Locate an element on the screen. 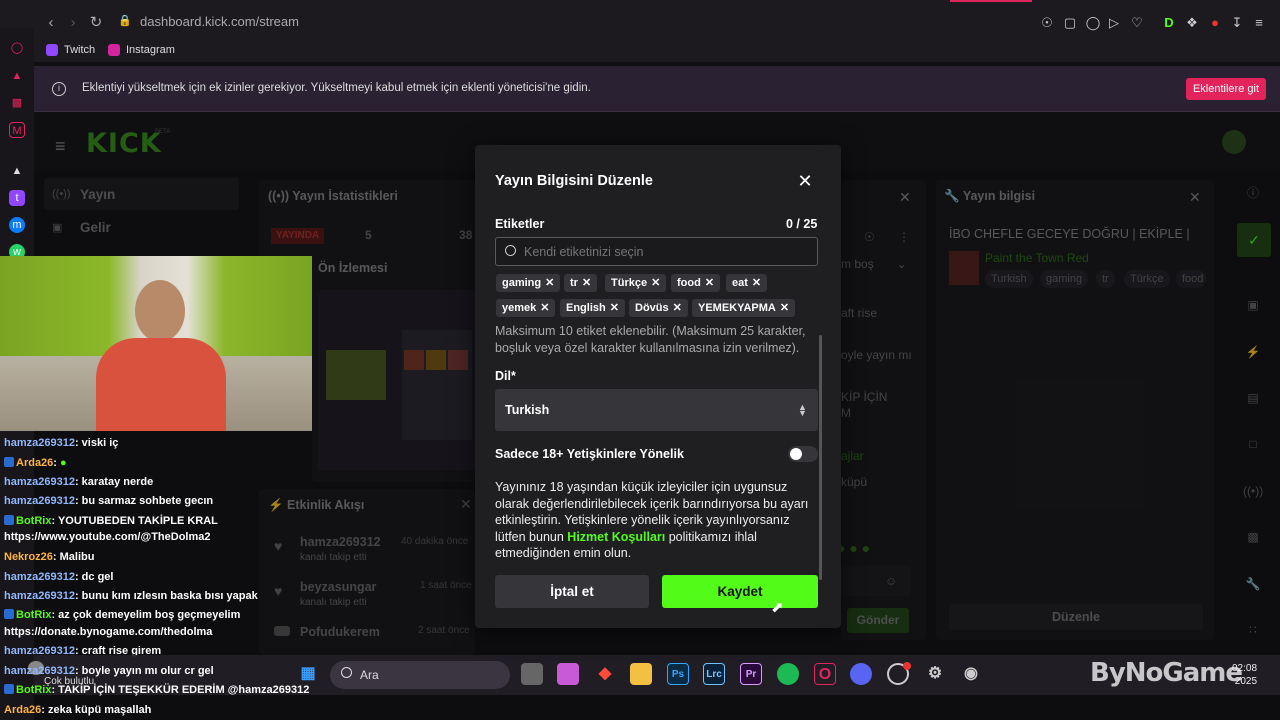 Image resolution: width=1280 pixels, height=720 pixels. emote-icon: ● is located at coordinates (63, 463).